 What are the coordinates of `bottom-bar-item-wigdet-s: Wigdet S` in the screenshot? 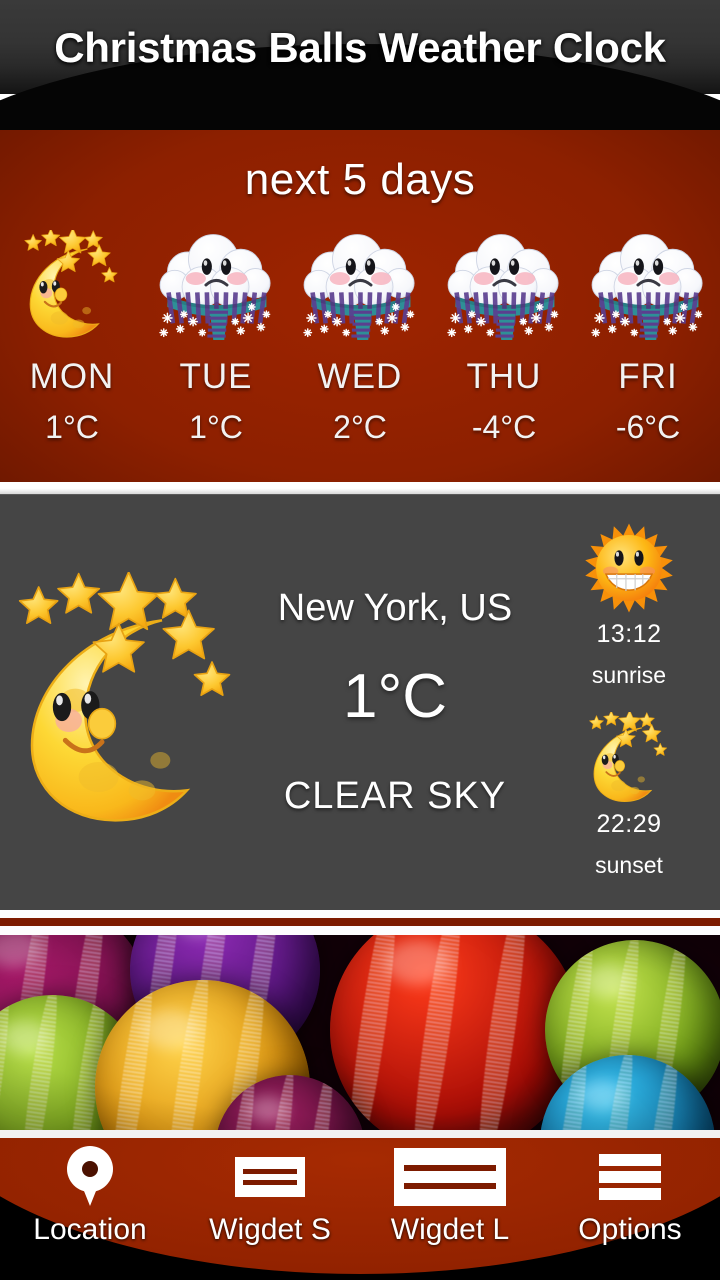 It's located at (270, 1209).